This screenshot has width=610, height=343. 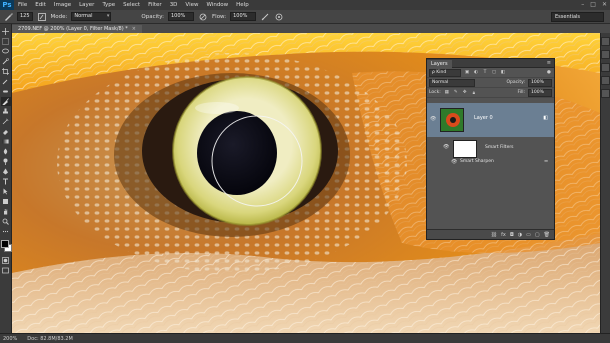 What do you see at coordinates (512, 235) in the screenshot?
I see `mask-icon: ◘` at bounding box center [512, 235].